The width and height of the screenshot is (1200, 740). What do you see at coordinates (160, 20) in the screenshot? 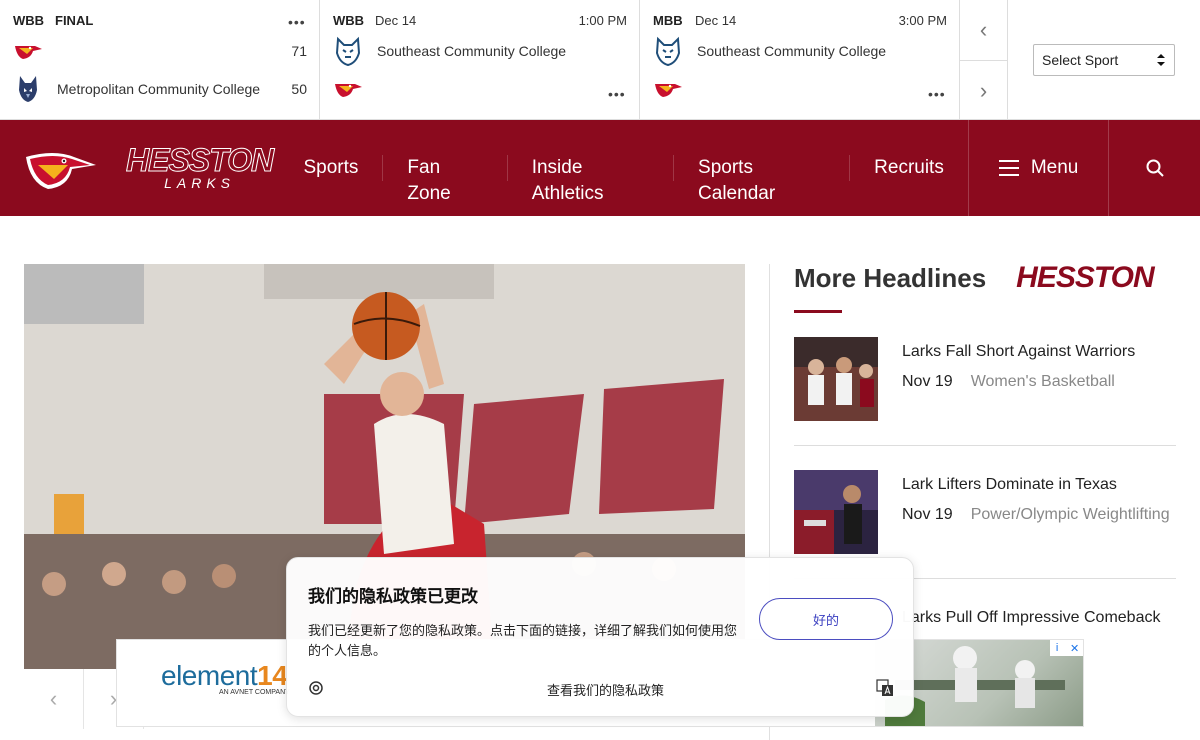
I see `game-header: WBB FINAL` at bounding box center [160, 20].